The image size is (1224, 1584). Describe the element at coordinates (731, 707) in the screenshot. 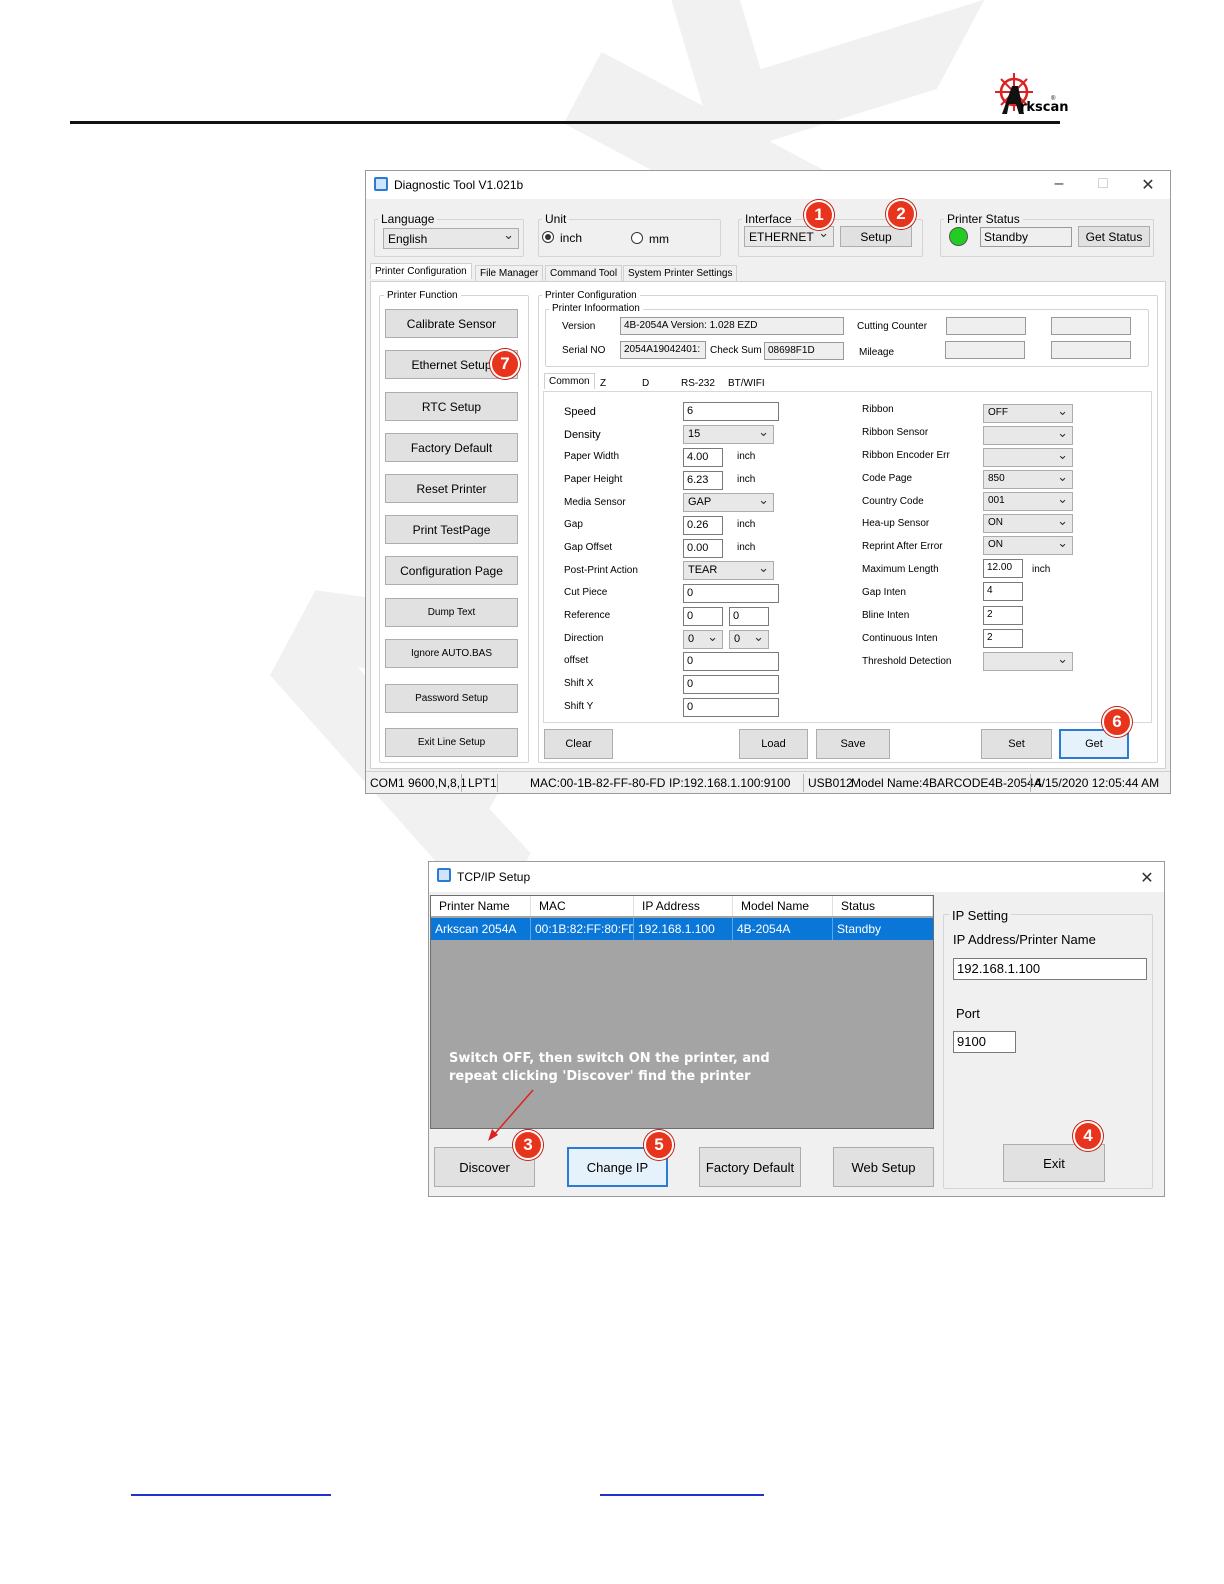

I see `shift-y-field: 0` at that location.